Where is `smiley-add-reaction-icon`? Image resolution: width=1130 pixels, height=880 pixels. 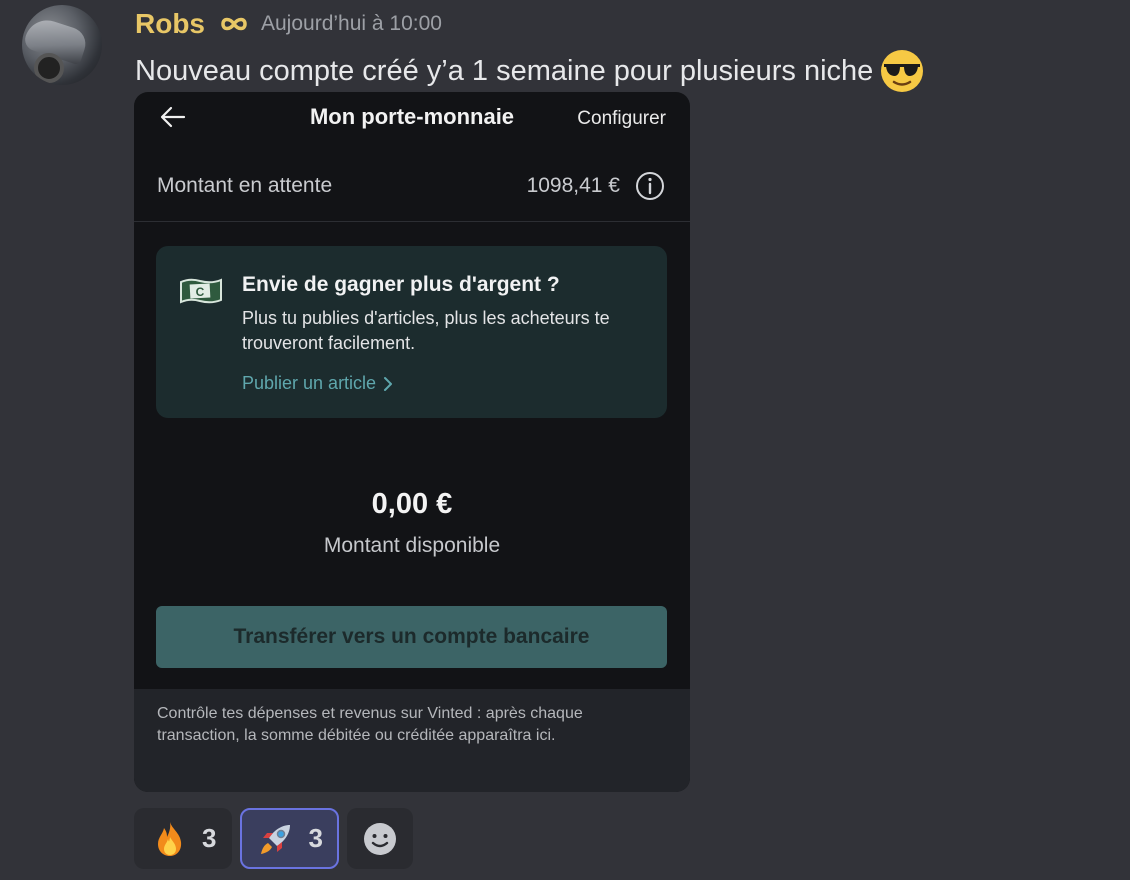
smiley-add-reaction-icon is located at coordinates (379, 838).